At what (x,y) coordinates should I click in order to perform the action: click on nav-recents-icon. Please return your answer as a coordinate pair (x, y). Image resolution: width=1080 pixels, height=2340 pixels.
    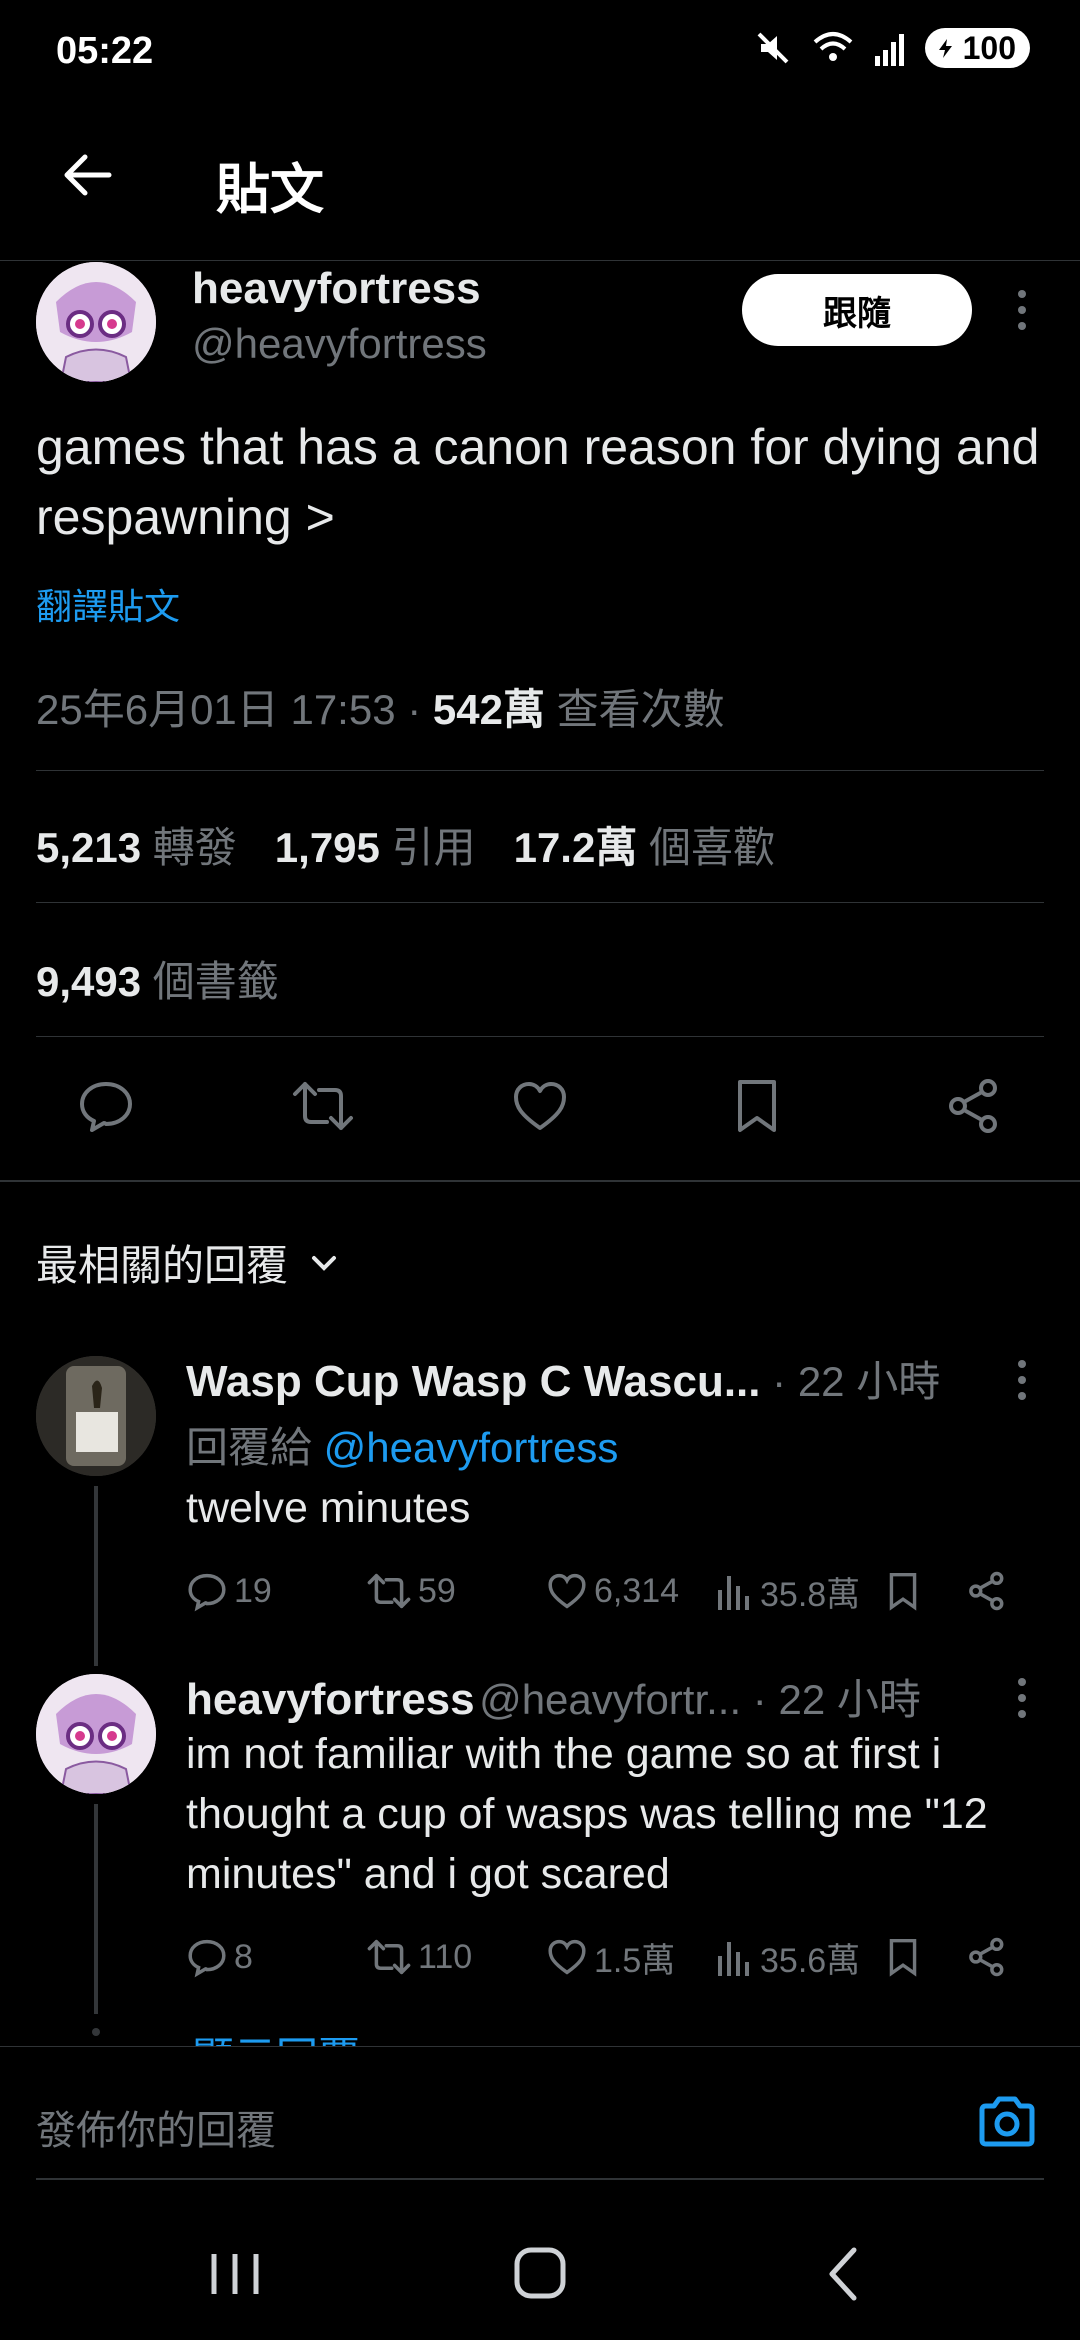
    Looking at the image, I should click on (235, 2274).